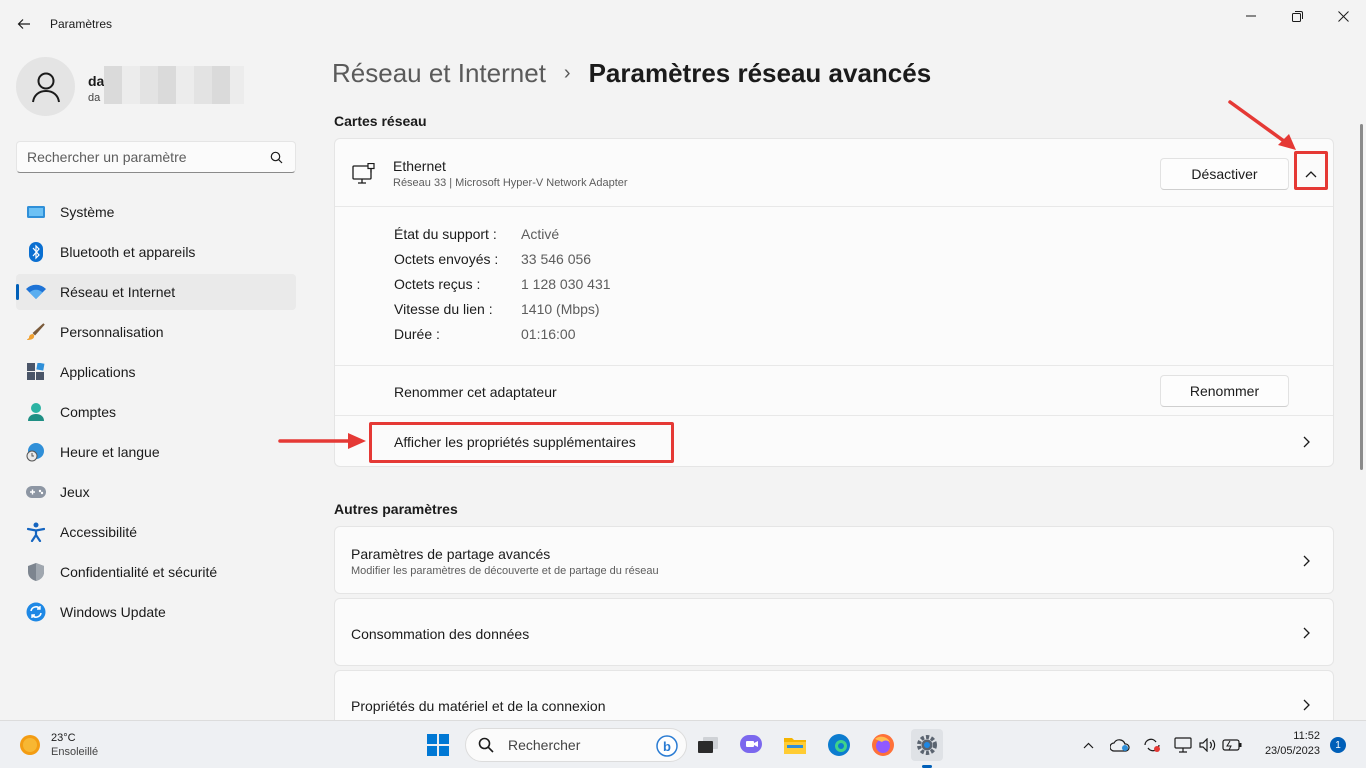 The image size is (1366, 768). Describe the element at coordinates (1292, 751) in the screenshot. I see `clock-date: 23/05/2023` at that location.